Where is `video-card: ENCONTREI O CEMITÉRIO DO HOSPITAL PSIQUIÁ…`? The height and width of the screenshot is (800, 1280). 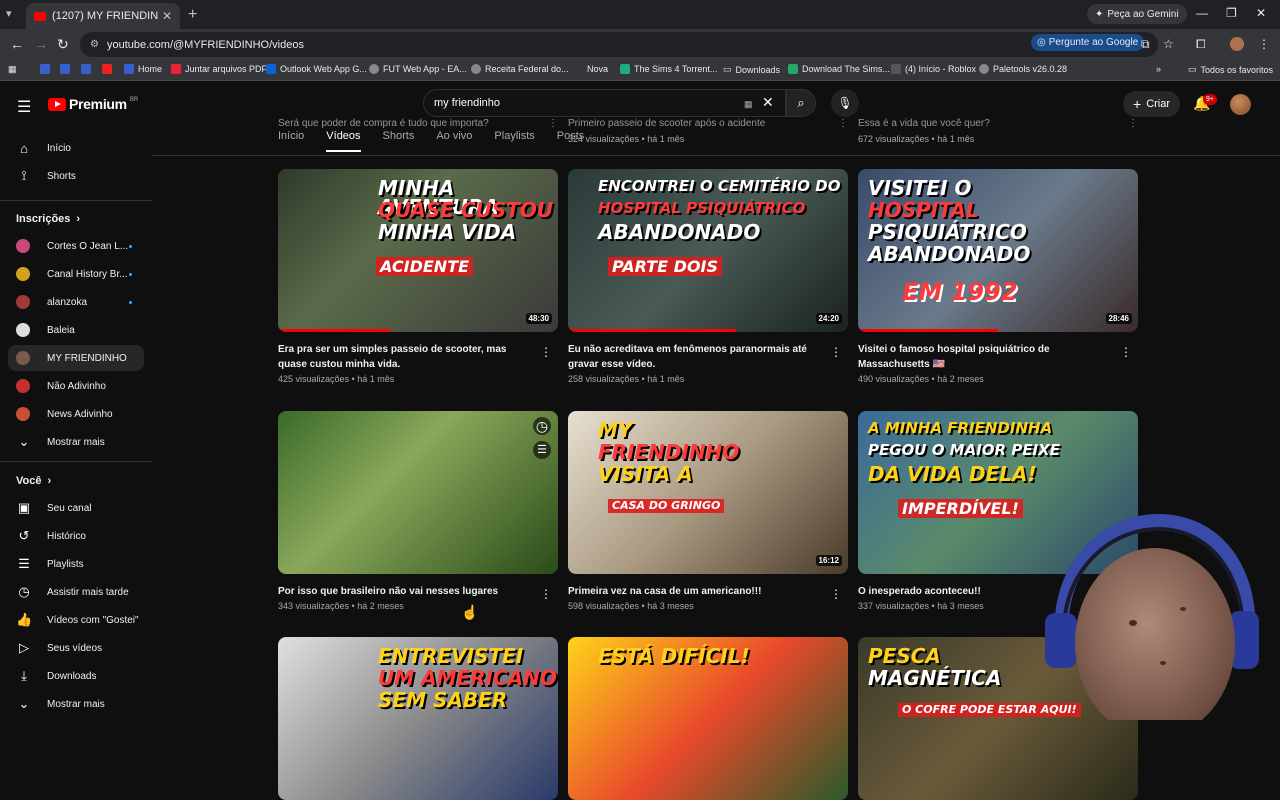
video-card: ENCONTREI O CEMITÉRIO DO HOSPITAL PSIQUIÁ… is located at coordinates (708, 276).